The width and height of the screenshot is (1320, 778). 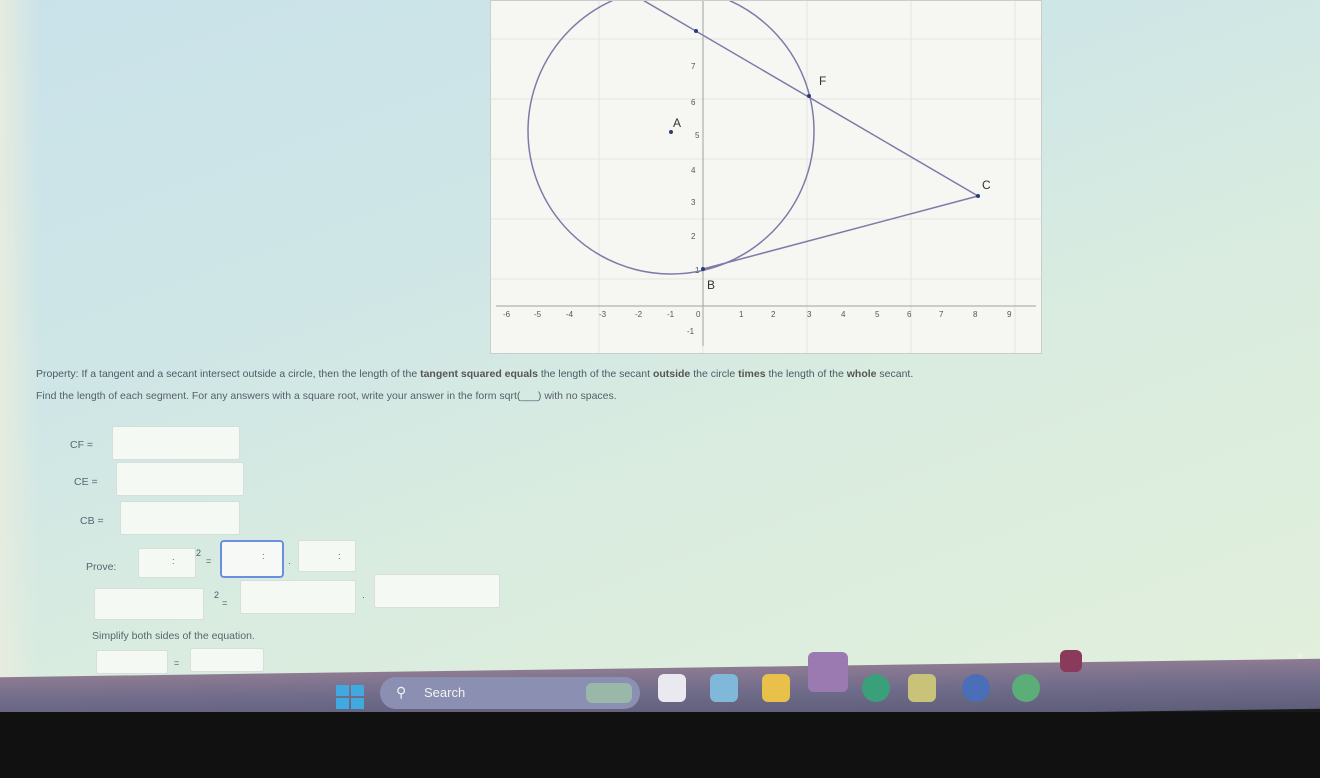 I want to click on widgets-icon, so click(x=724, y=688).